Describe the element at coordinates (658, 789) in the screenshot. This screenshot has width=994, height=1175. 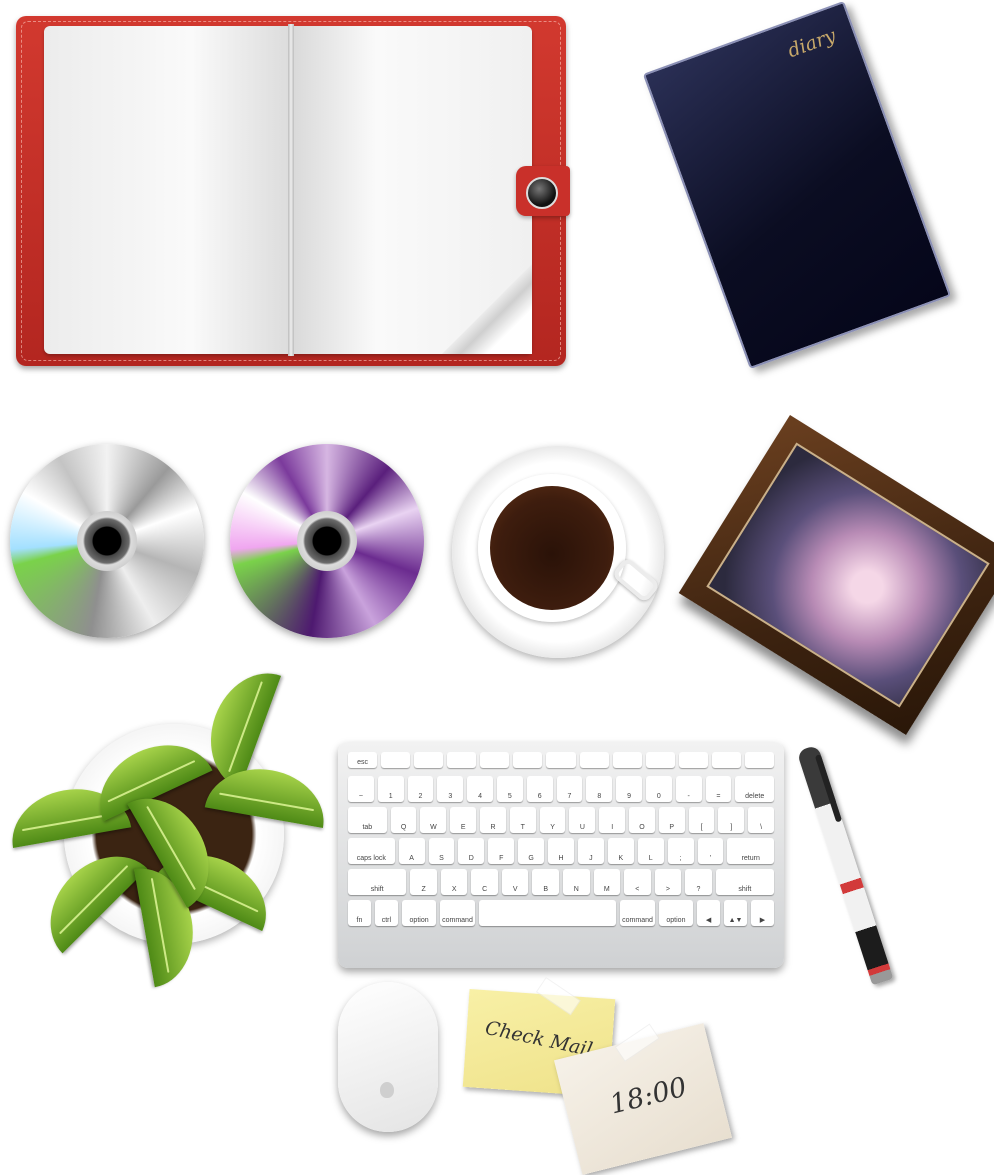
I see `key: 0` at that location.